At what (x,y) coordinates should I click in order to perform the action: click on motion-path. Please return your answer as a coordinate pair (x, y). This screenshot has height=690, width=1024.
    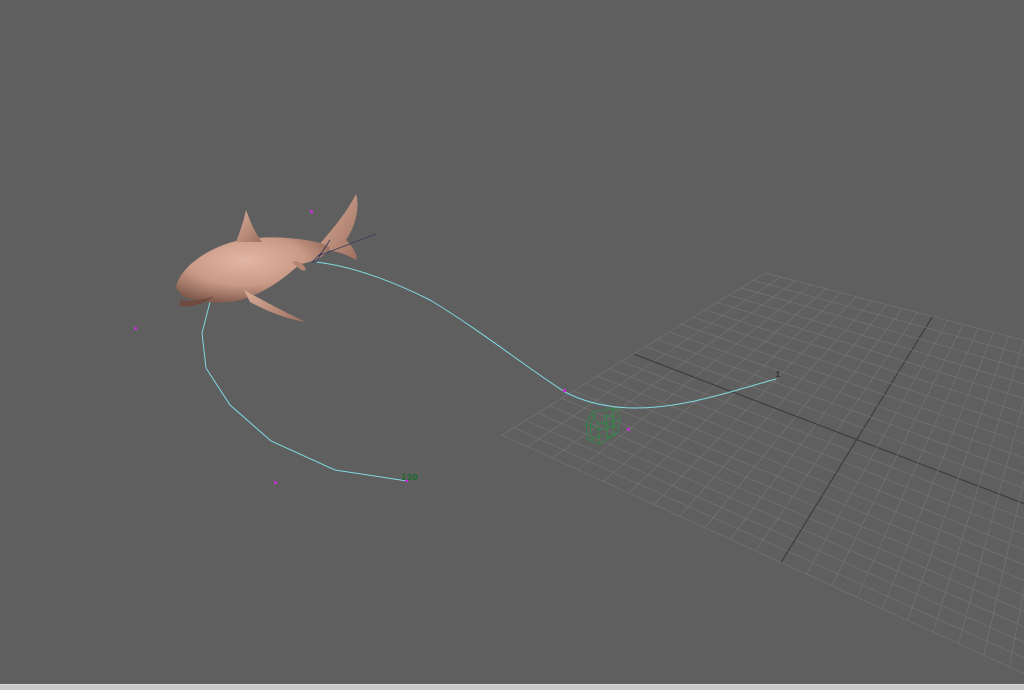
    Looking at the image, I should click on (546, 335).